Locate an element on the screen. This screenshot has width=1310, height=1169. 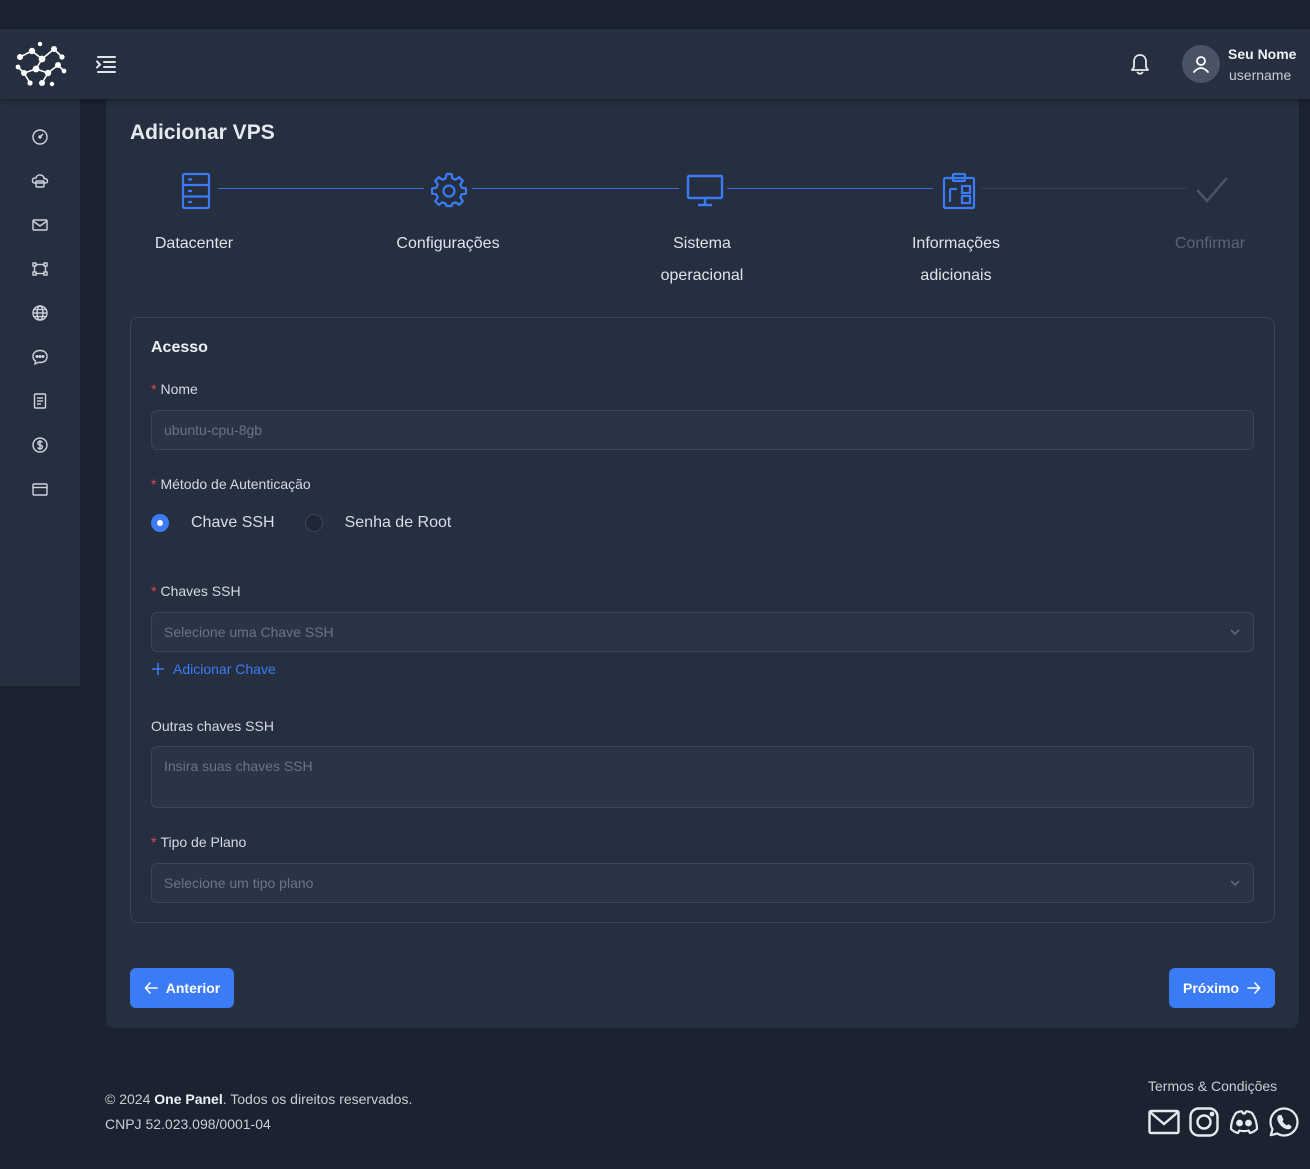
plan-type-select: Selecione um tipo plano is located at coordinates (702, 883).